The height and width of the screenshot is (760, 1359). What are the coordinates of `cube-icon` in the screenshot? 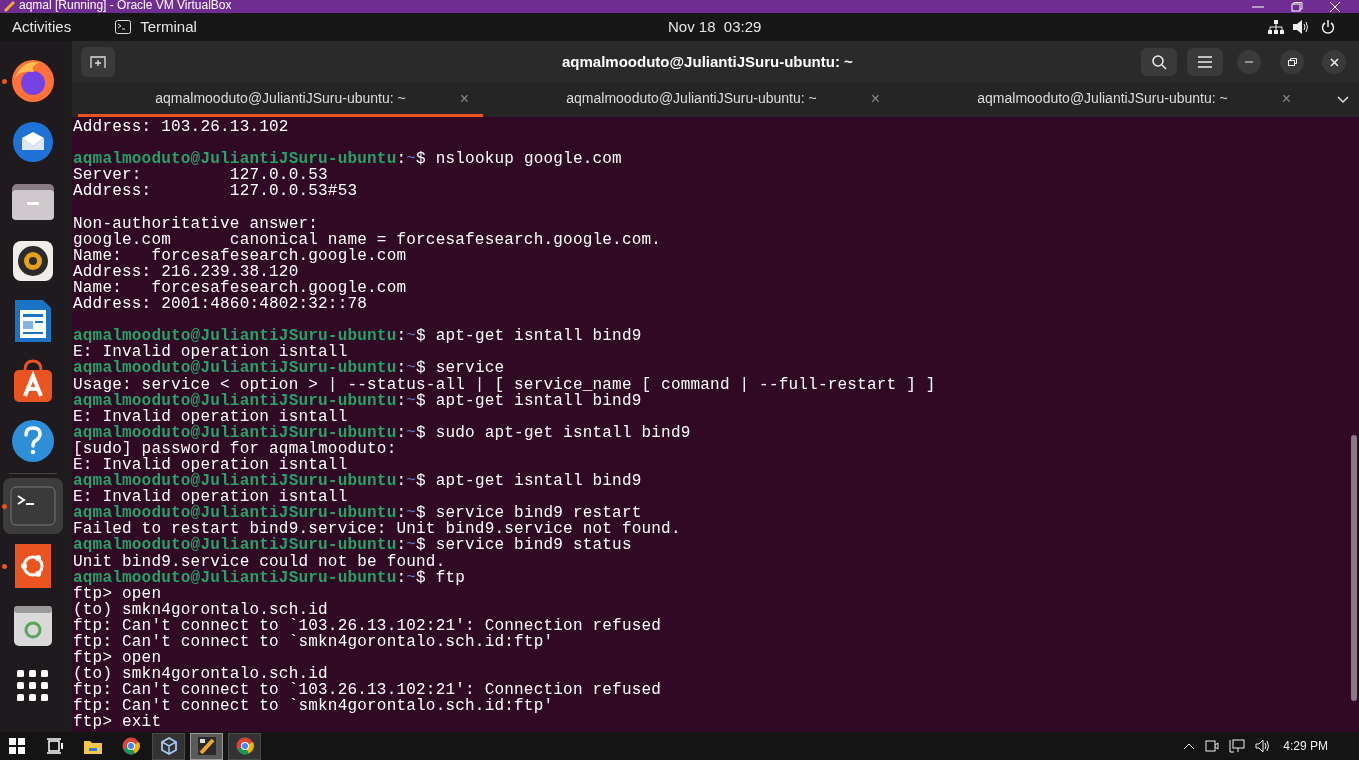 It's located at (168, 746).